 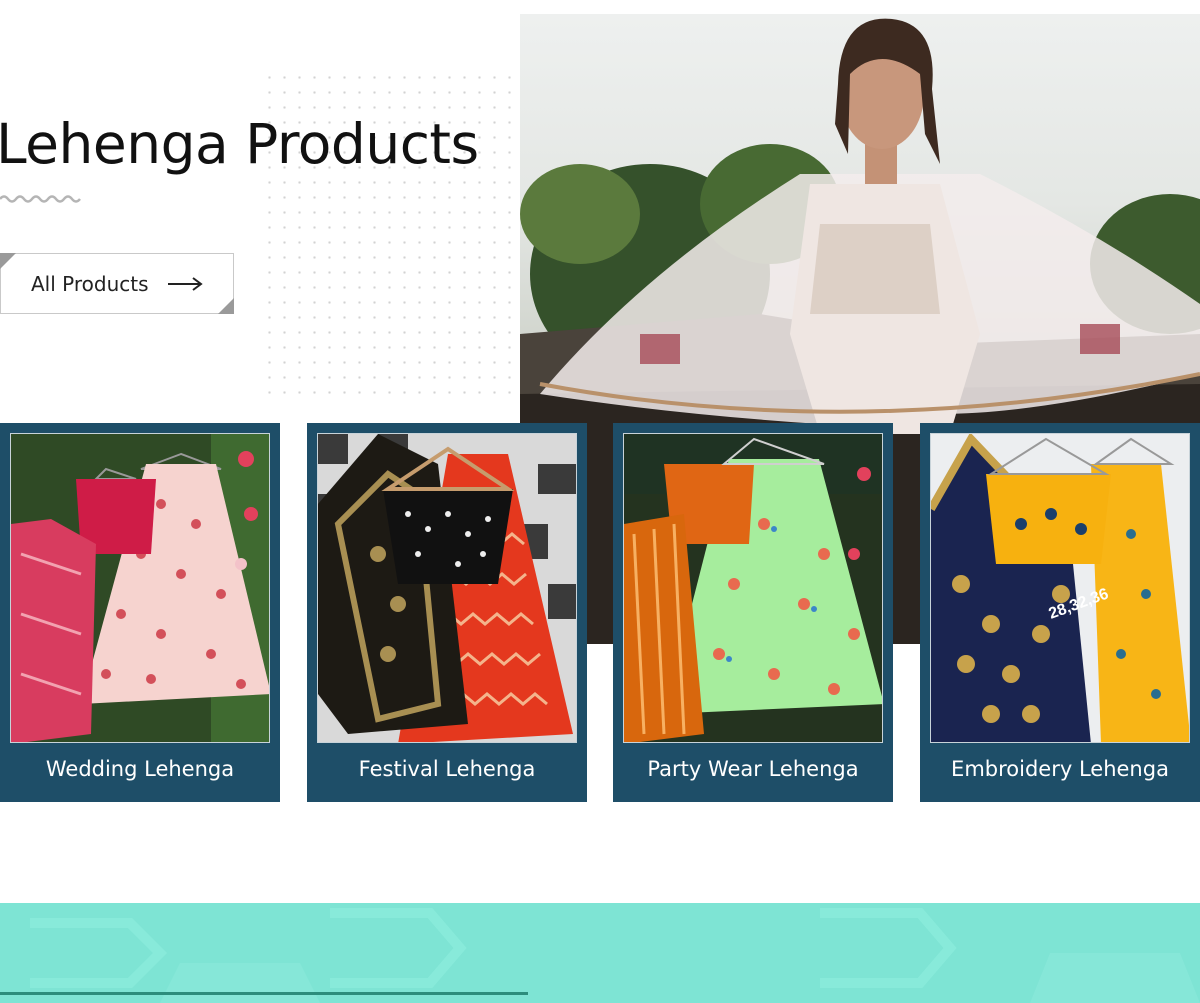 What do you see at coordinates (447, 769) in the screenshot?
I see `card-label: Festival Lehenga` at bounding box center [447, 769].